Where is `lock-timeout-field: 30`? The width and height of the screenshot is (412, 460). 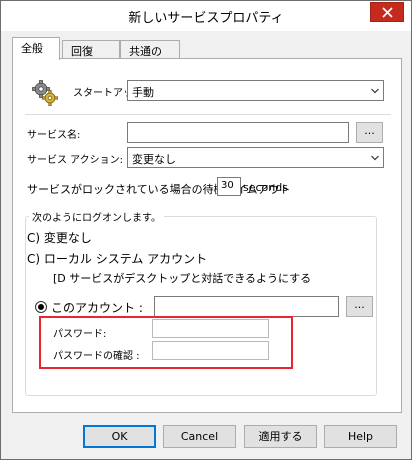
lock-timeout-field: 30 is located at coordinates (229, 186).